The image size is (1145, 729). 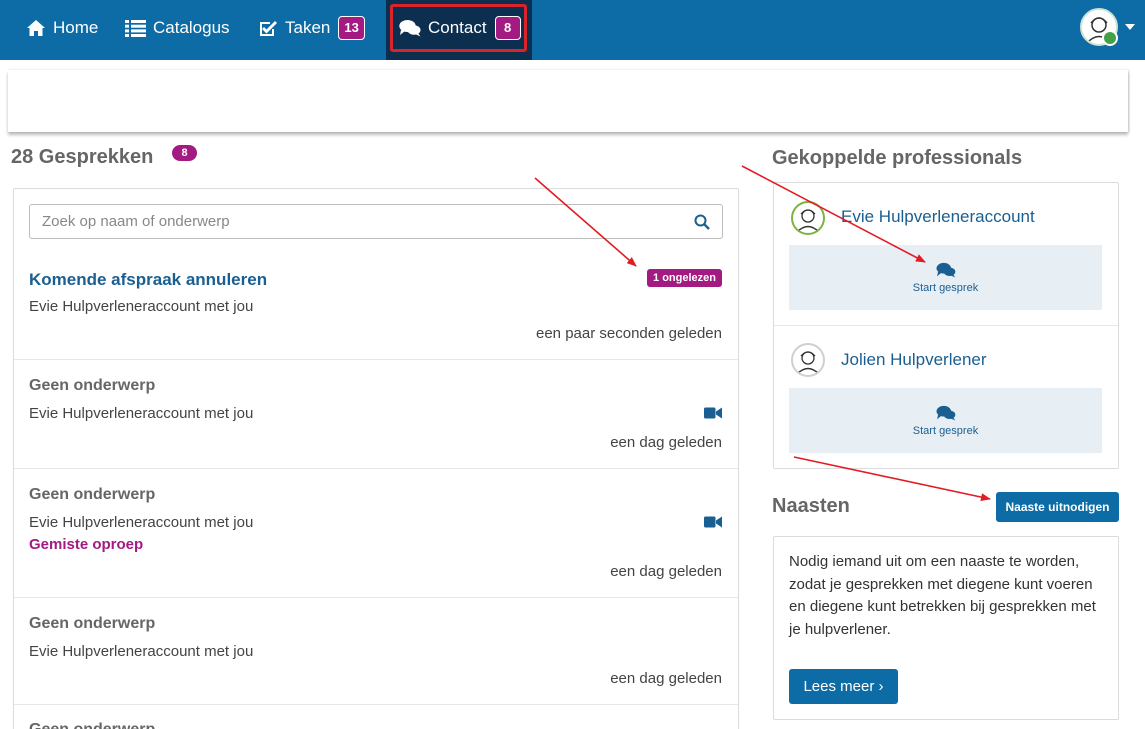 What do you see at coordinates (184, 153) in the screenshot?
I see `unread-total-badge: 8` at bounding box center [184, 153].